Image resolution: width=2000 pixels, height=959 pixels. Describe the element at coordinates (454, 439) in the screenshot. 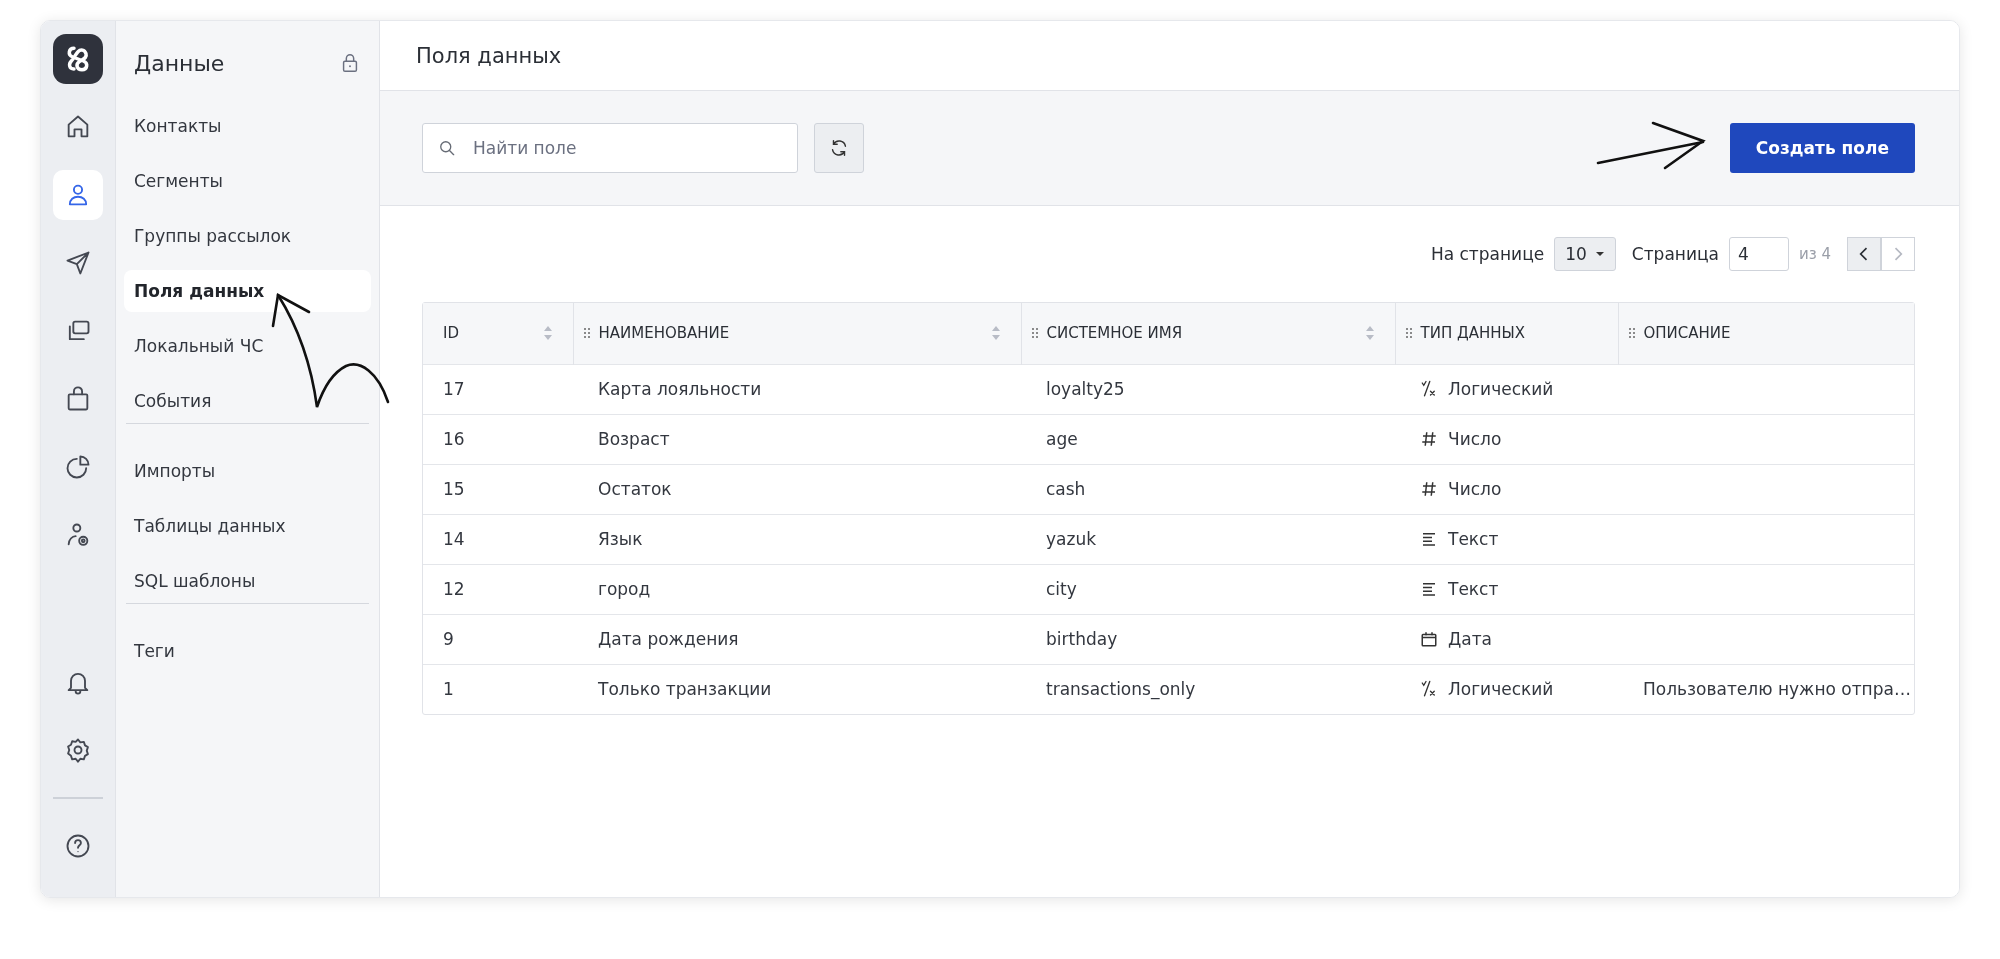

I see `id-cell: 16` at that location.